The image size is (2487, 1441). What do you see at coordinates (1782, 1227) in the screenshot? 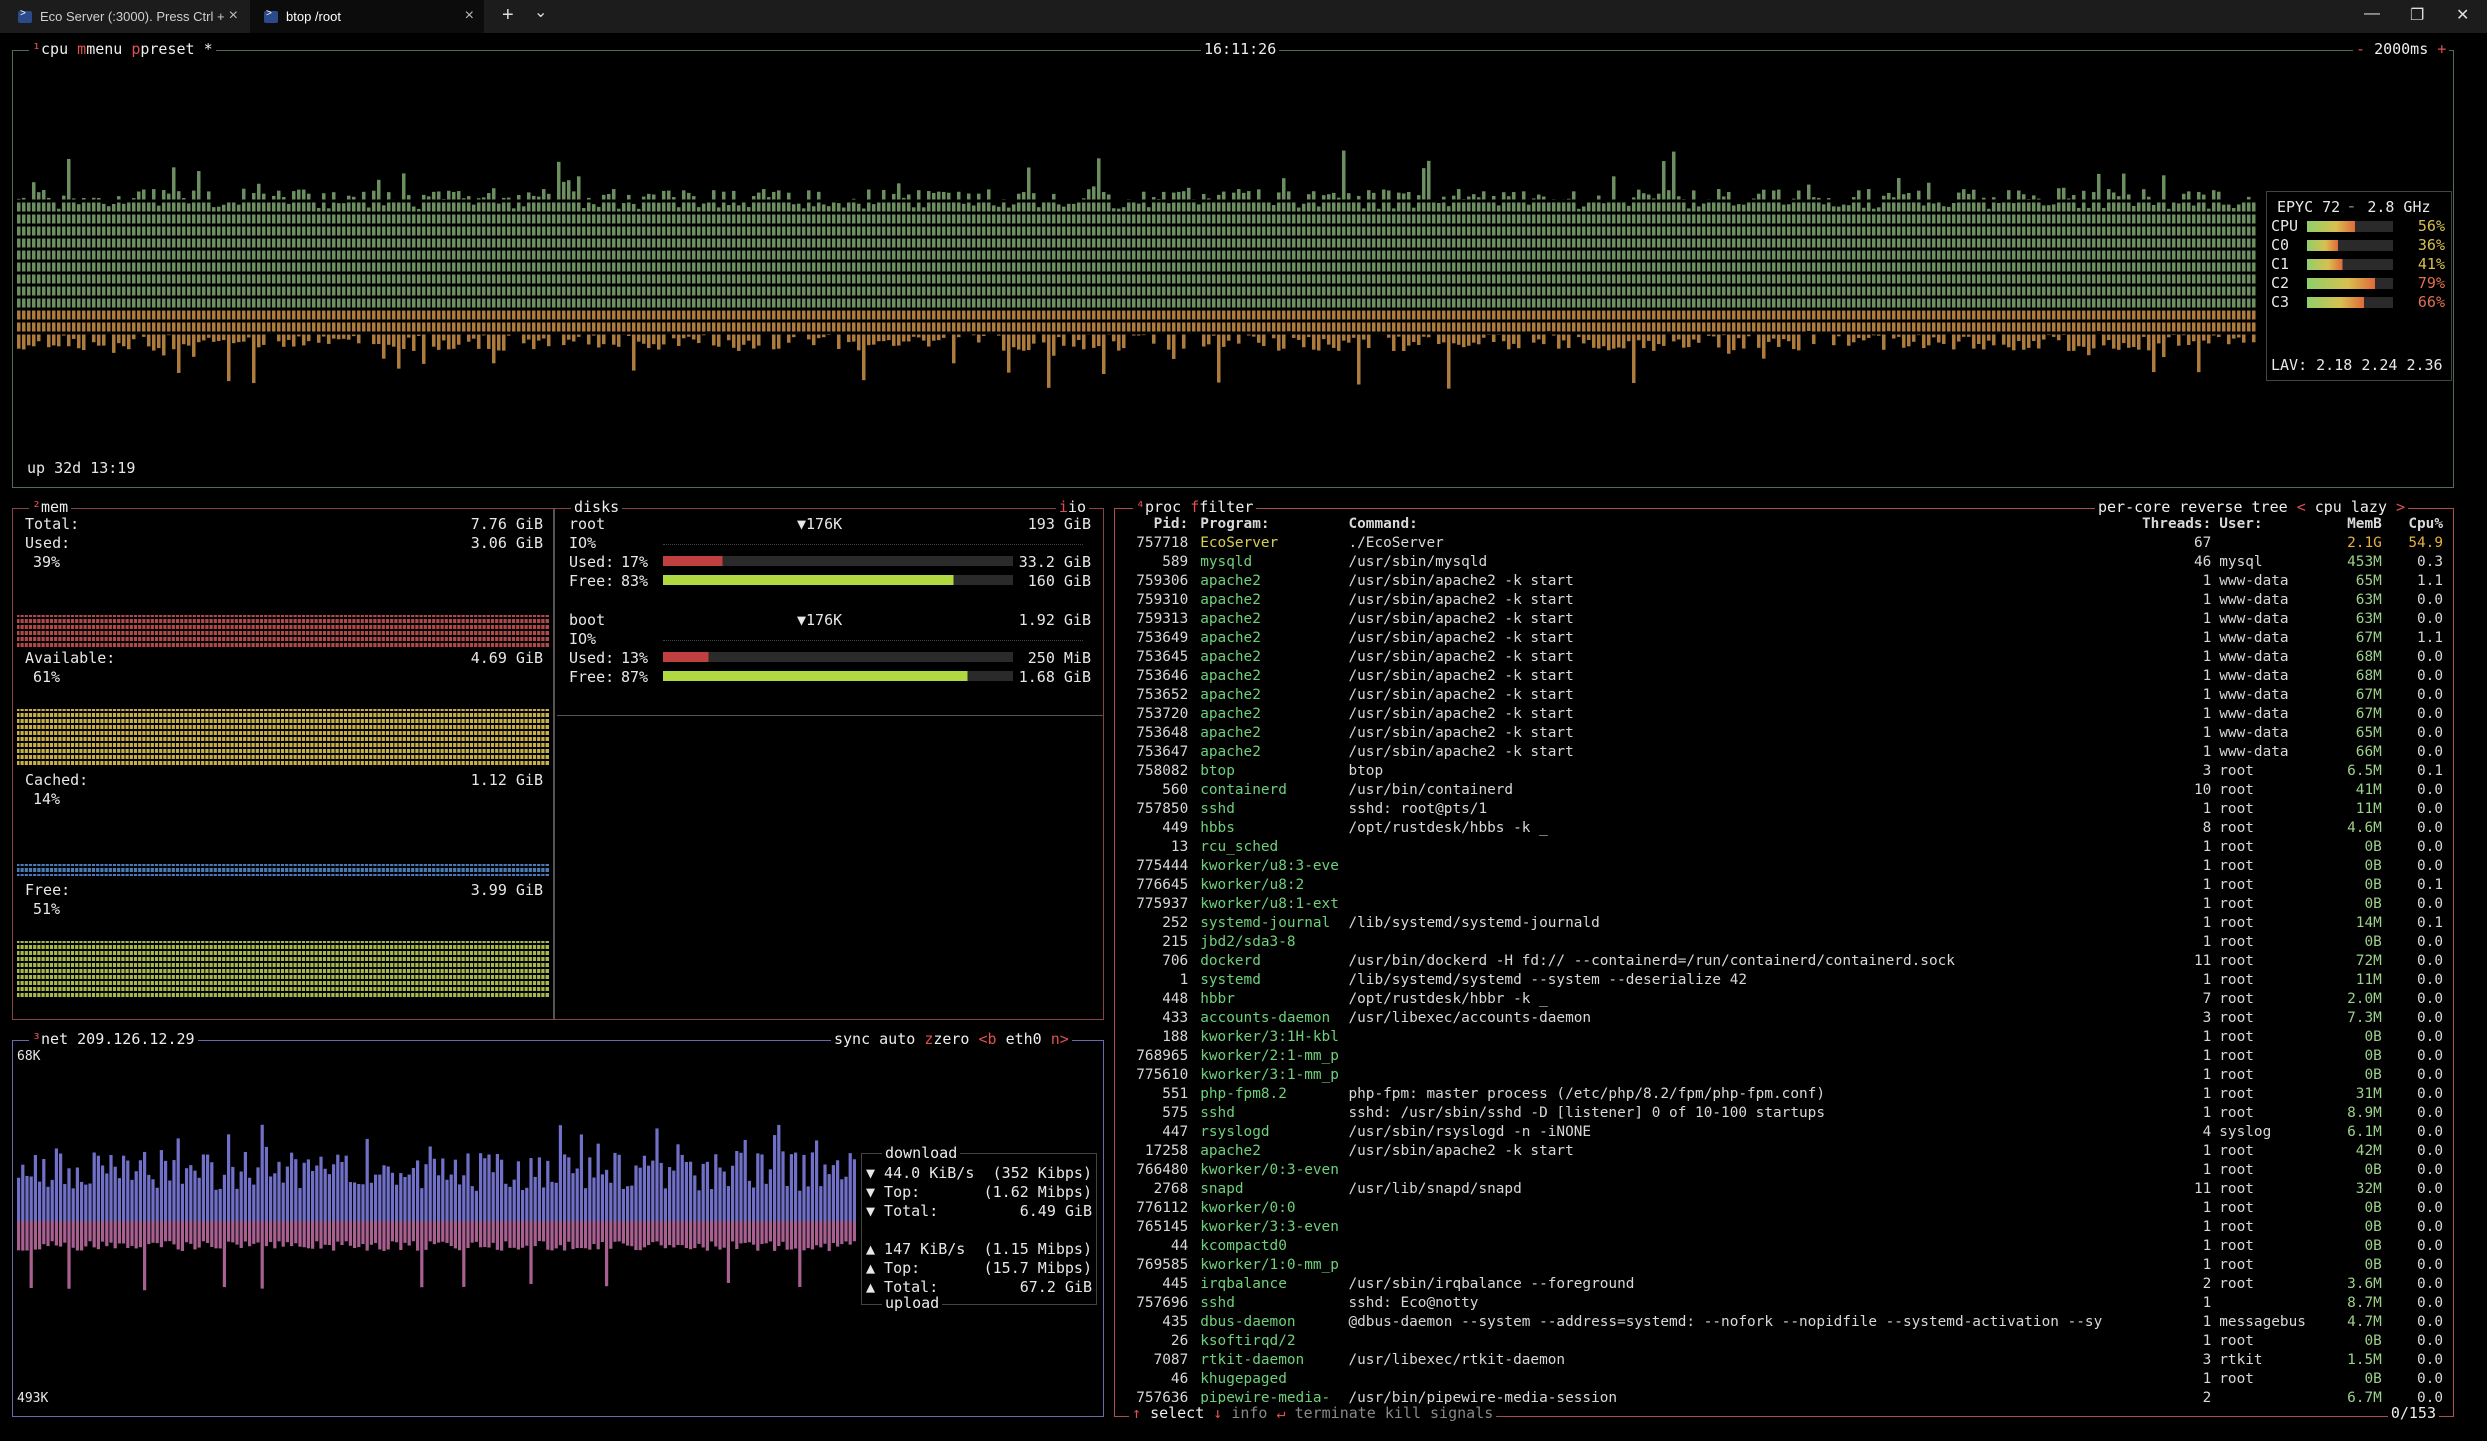
I see `process-row: 765145 kworker/3:3-even 1 root 0B 0.0` at bounding box center [1782, 1227].